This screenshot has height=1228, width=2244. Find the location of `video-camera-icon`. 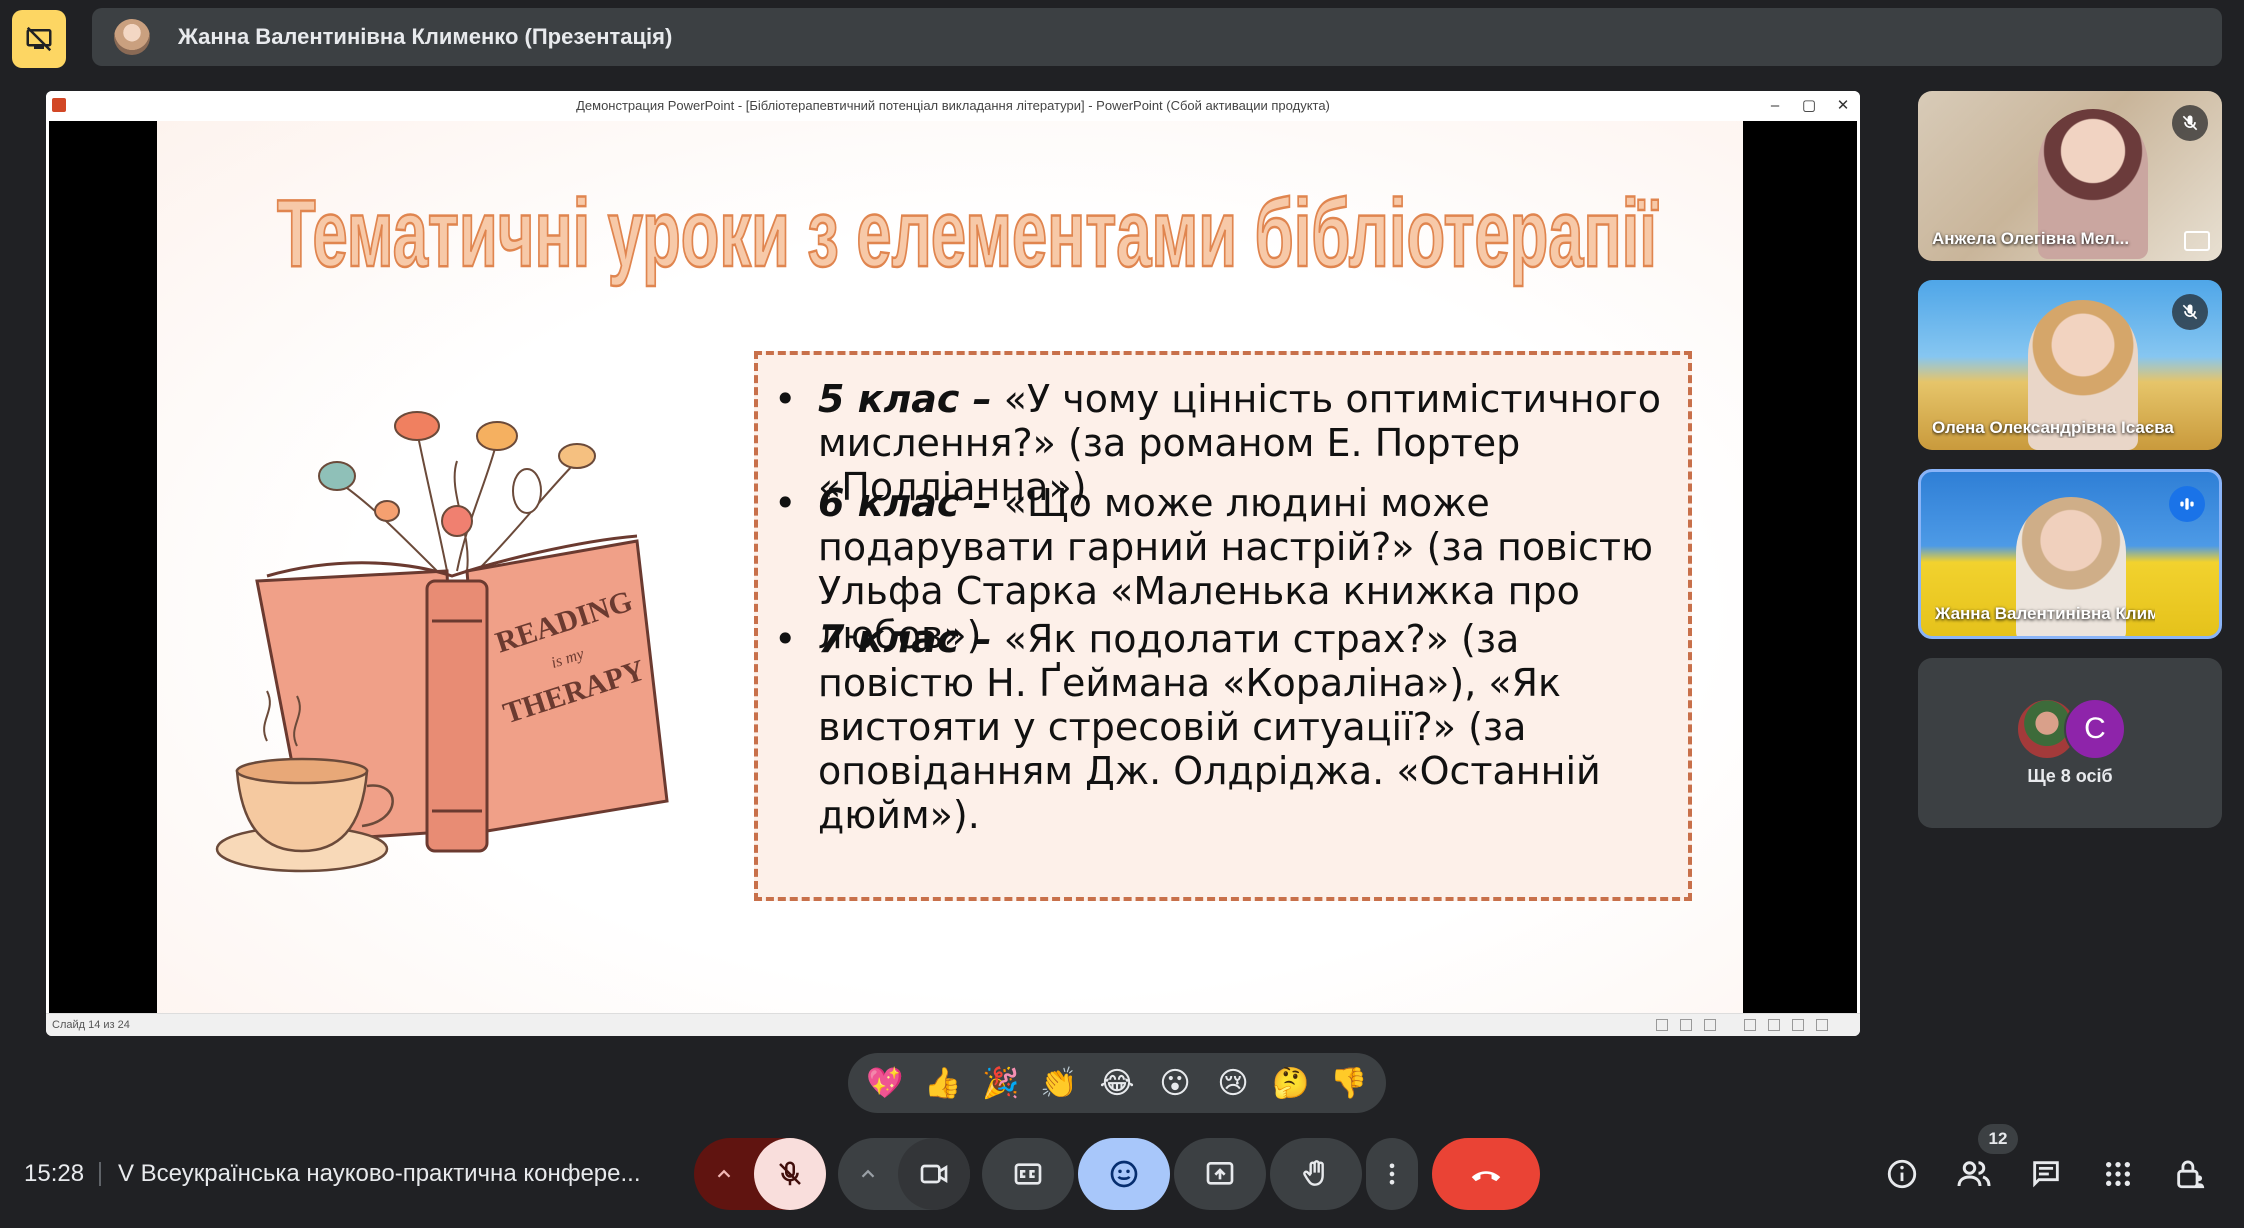

video-camera-icon is located at coordinates (934, 1174).